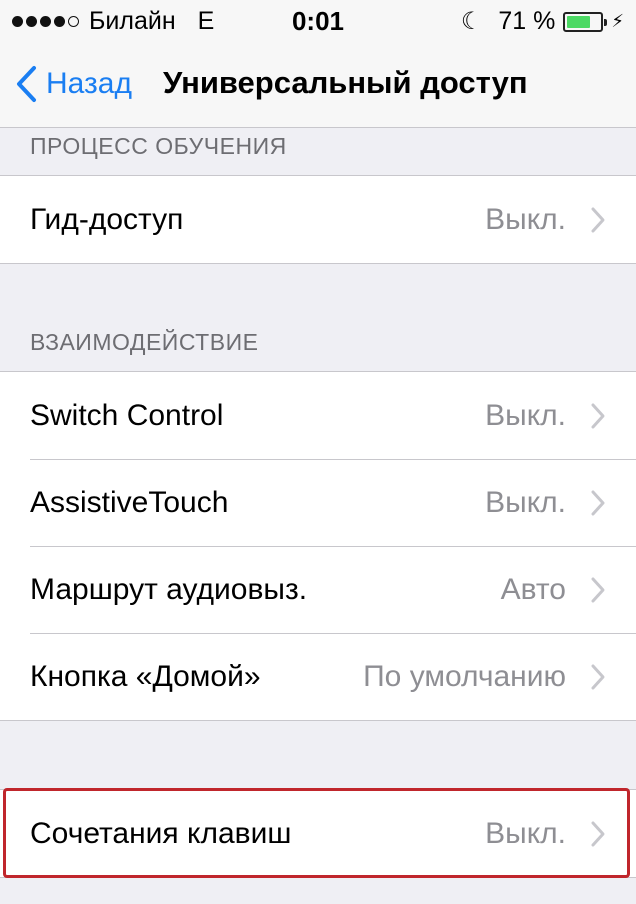 The width and height of the screenshot is (636, 904). I want to click on settings-row-guided-access: Гид-доступ Выкл., so click(318, 219).